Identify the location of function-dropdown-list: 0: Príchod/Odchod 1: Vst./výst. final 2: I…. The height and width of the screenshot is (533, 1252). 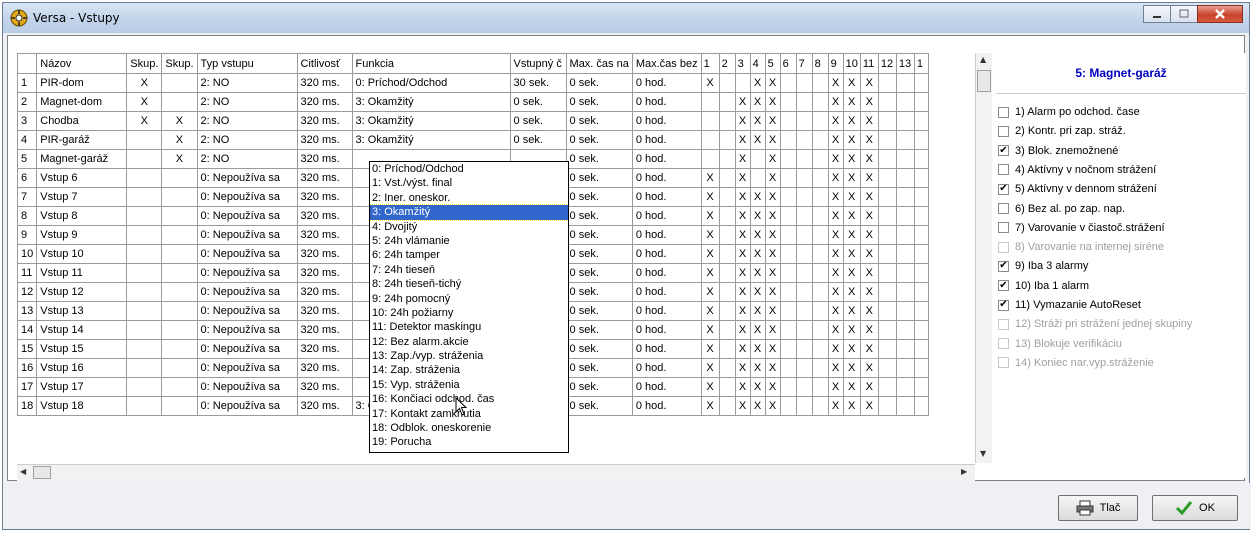
(469, 307).